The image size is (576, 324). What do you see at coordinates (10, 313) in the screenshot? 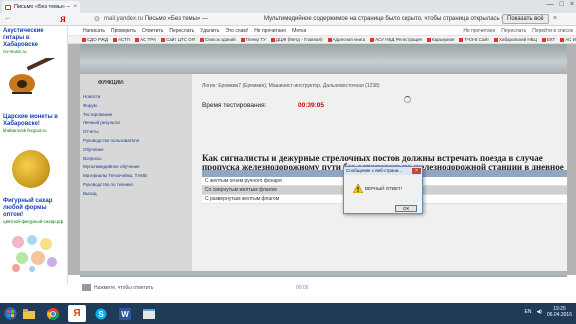
I see `start-button` at bounding box center [10, 313].